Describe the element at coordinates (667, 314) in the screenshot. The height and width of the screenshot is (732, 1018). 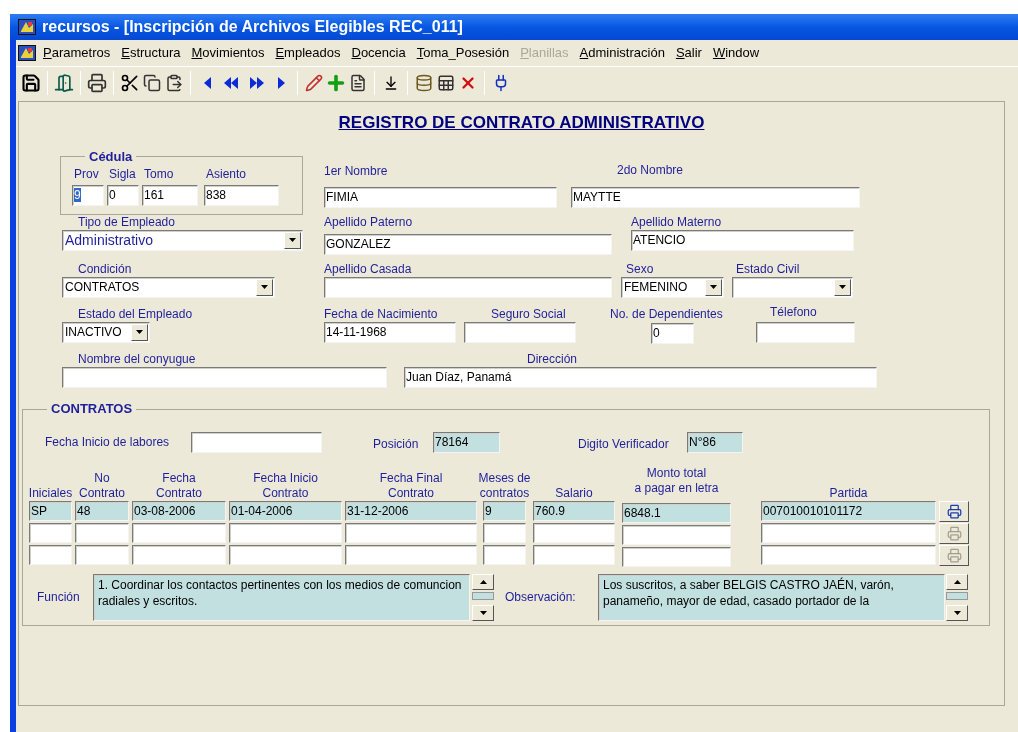
I see `field-label: No. de Dependientes` at that location.